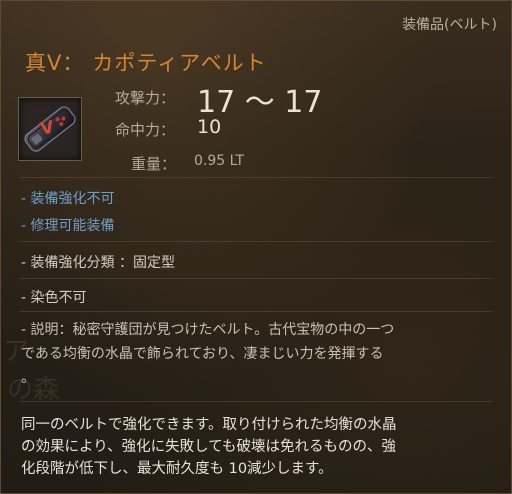 The height and width of the screenshot is (494, 512). I want to click on crystal-note-line-3: 化段階が低下し、最大耐久度も 10減少します。, so click(177, 469).